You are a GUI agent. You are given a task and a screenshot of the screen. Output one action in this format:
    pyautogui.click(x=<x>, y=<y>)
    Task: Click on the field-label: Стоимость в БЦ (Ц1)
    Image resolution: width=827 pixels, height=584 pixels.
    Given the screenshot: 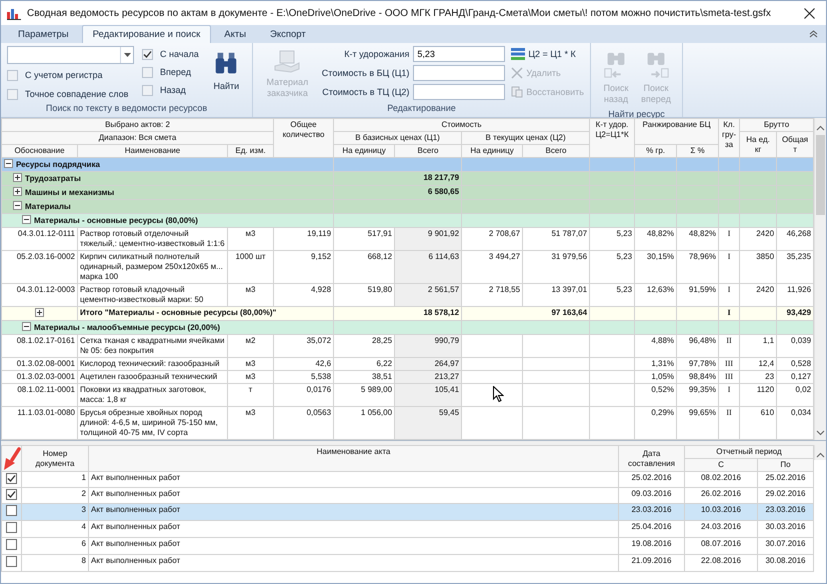 What is the action you would take?
    pyautogui.click(x=366, y=73)
    